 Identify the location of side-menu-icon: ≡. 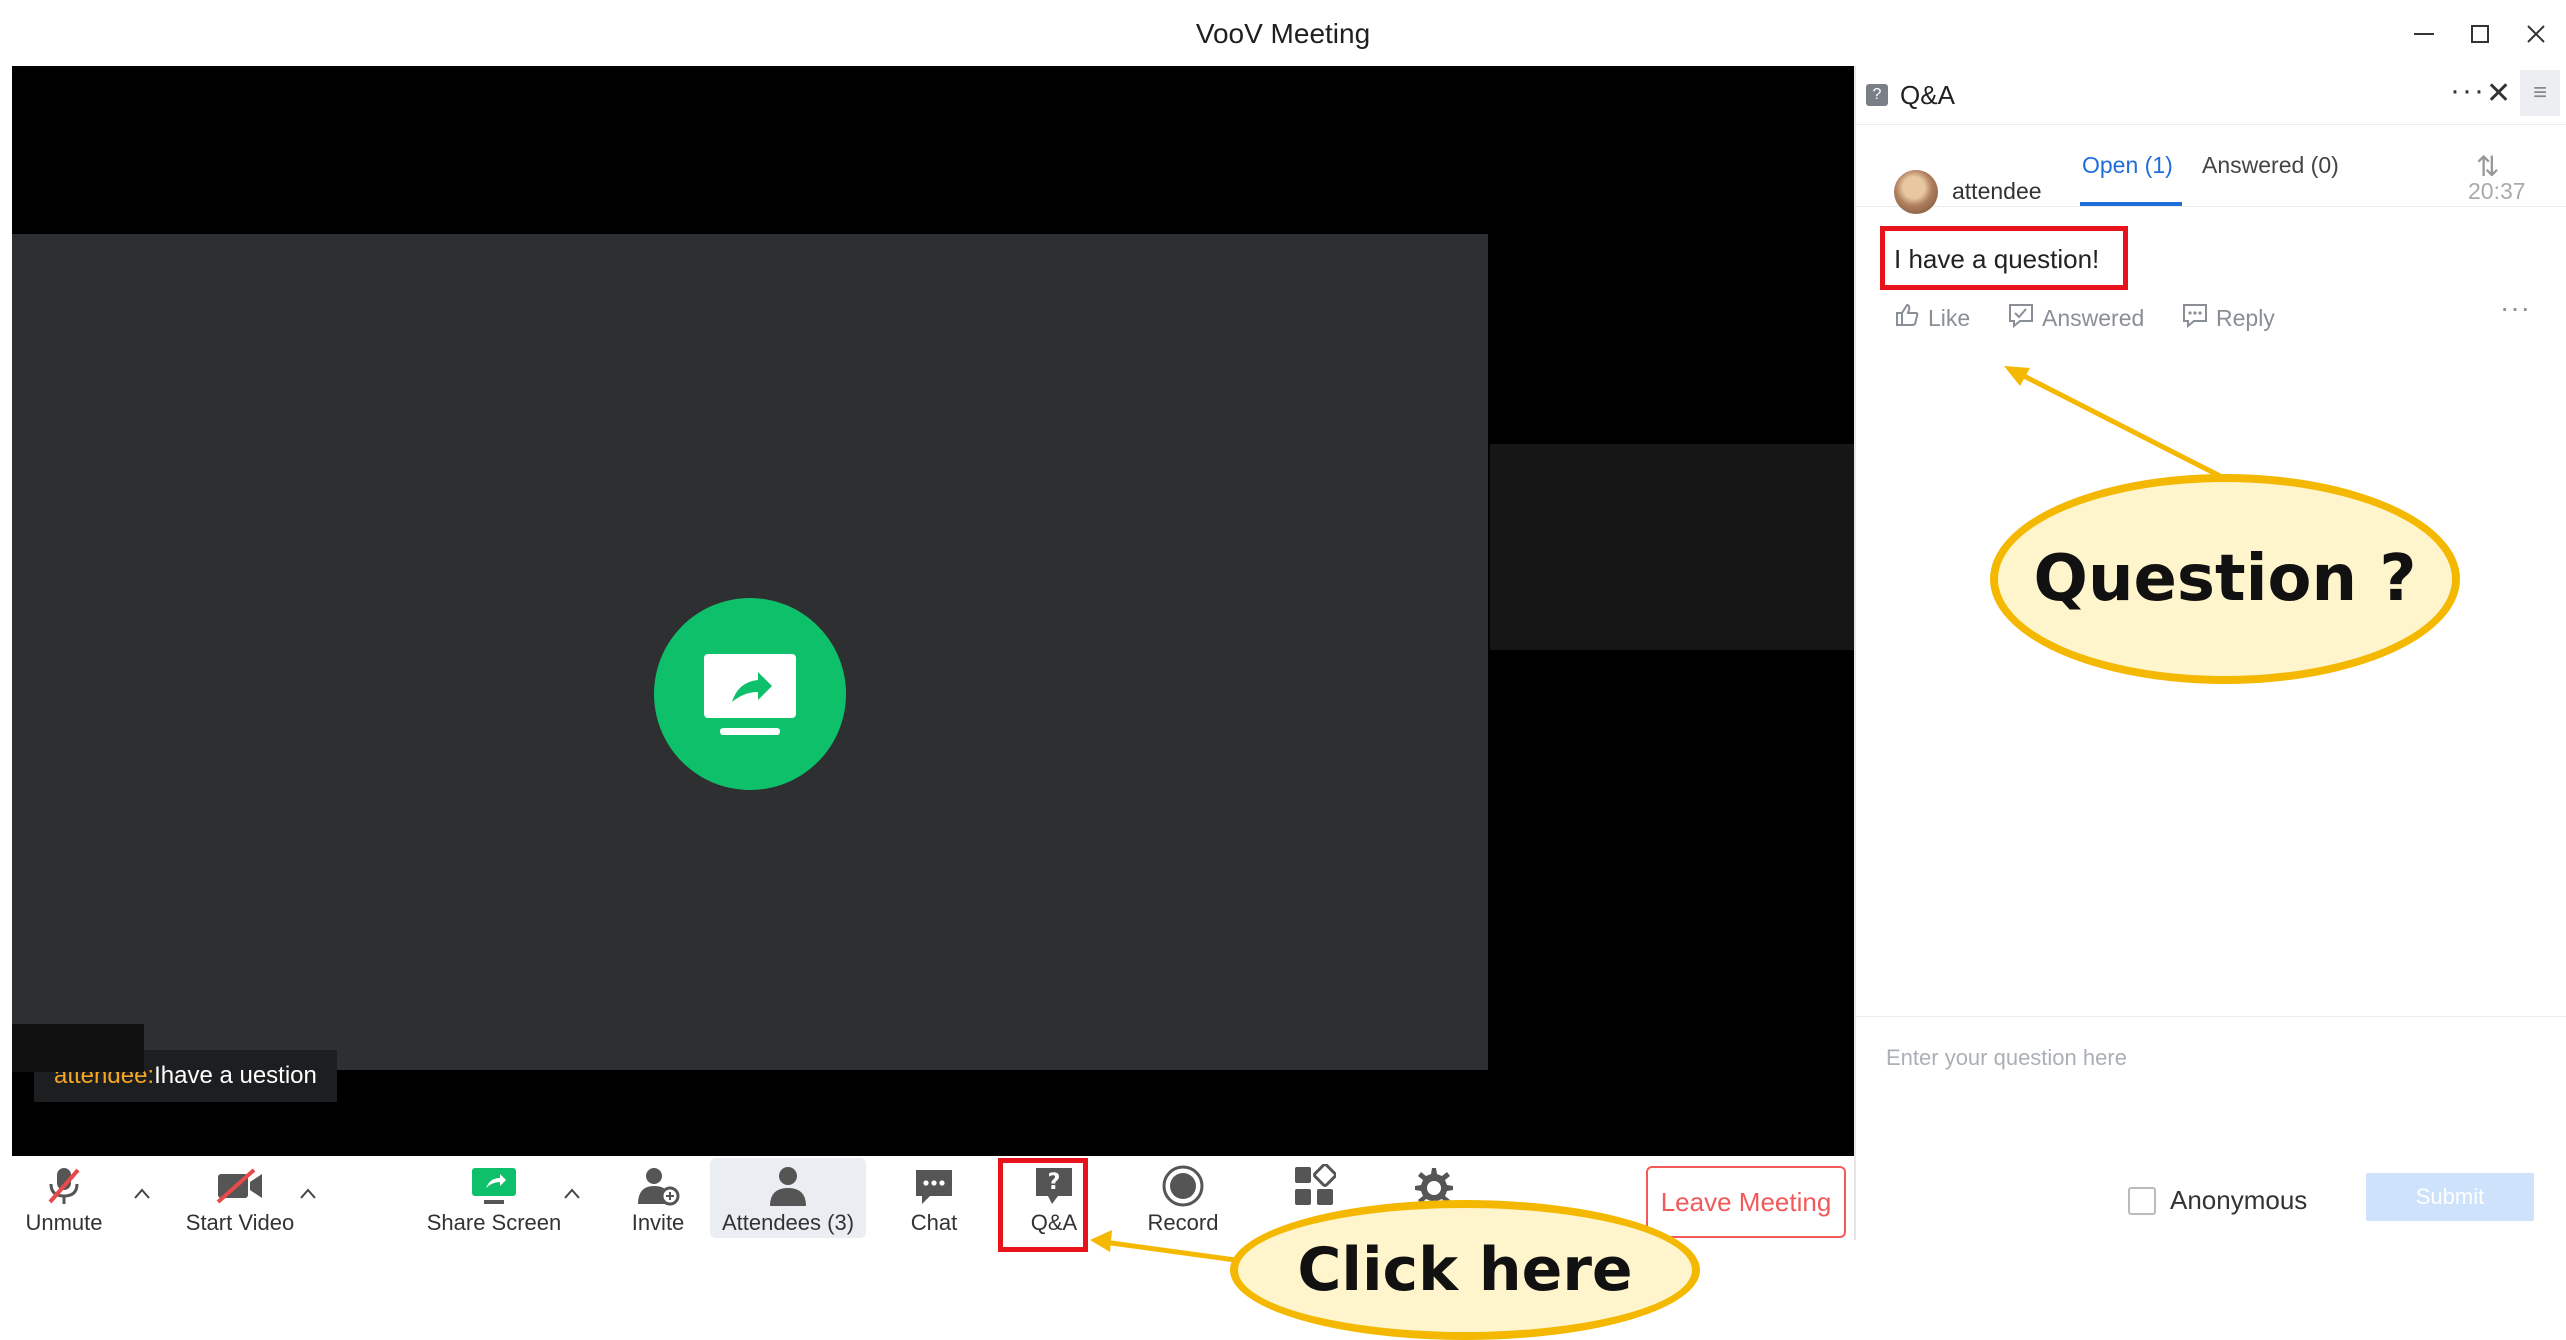
(2540, 93).